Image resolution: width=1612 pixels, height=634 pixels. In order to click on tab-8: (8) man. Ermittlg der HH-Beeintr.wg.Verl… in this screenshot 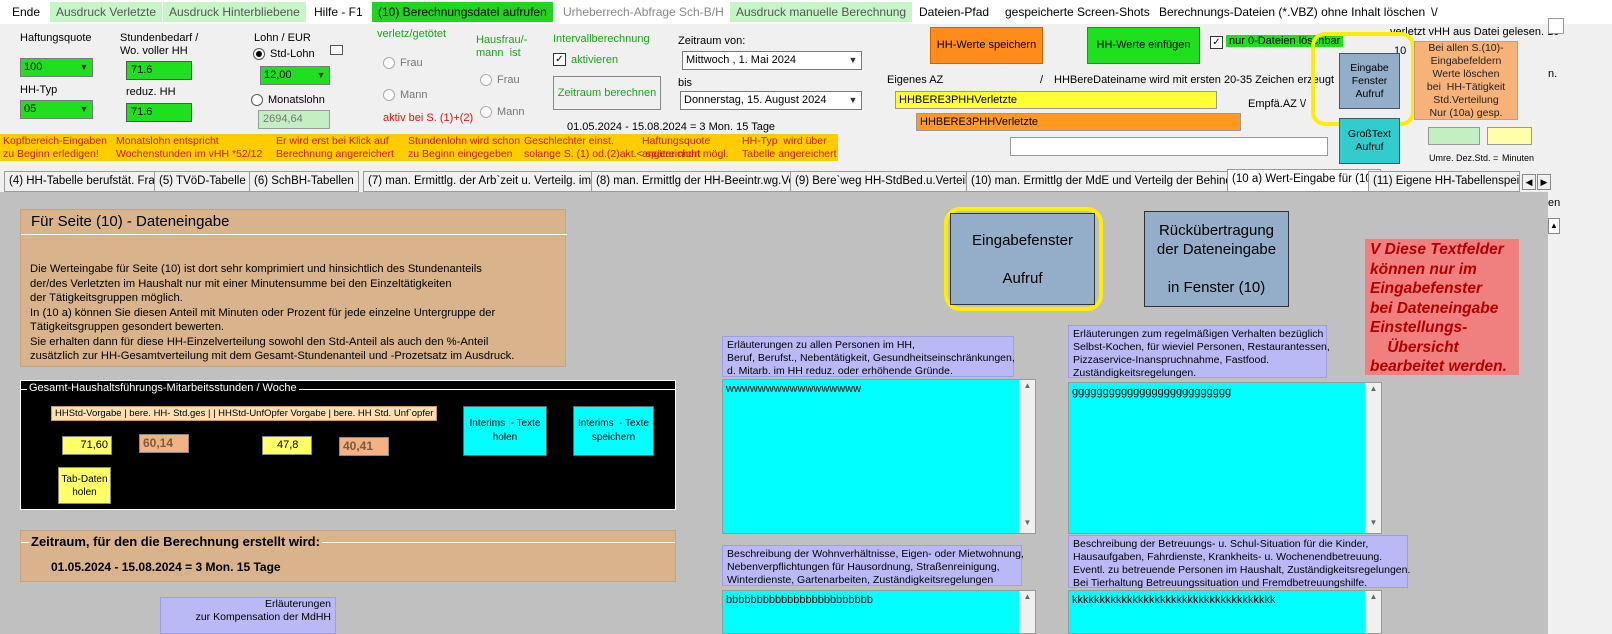, I will do `click(700, 181)`.